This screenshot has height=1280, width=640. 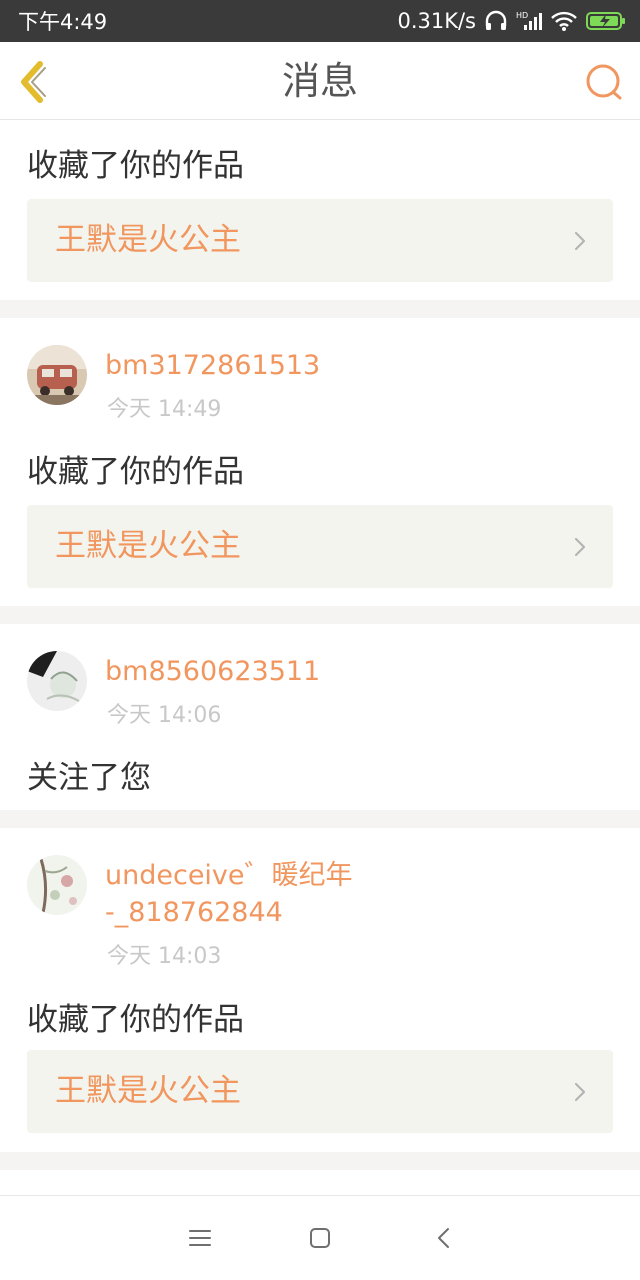 What do you see at coordinates (564, 21) in the screenshot?
I see `wifi-icon` at bounding box center [564, 21].